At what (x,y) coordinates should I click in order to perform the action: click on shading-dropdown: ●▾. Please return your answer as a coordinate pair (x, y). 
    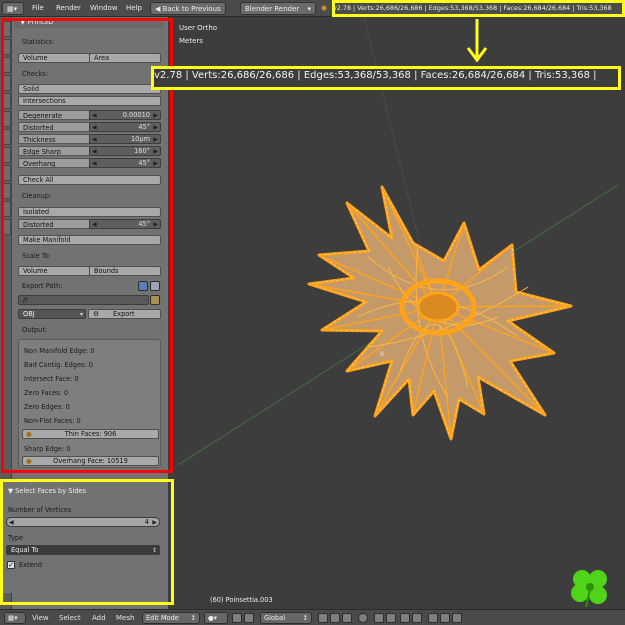
    Looking at the image, I should click on (216, 618).